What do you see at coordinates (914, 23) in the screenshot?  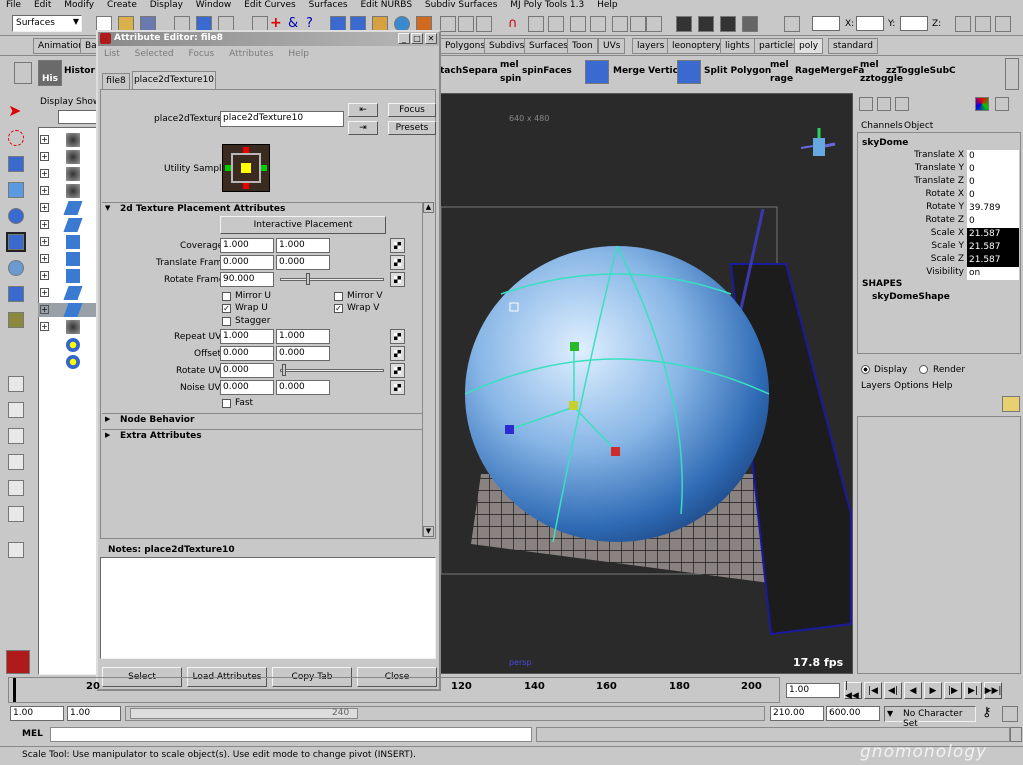 I see `z-field` at bounding box center [914, 23].